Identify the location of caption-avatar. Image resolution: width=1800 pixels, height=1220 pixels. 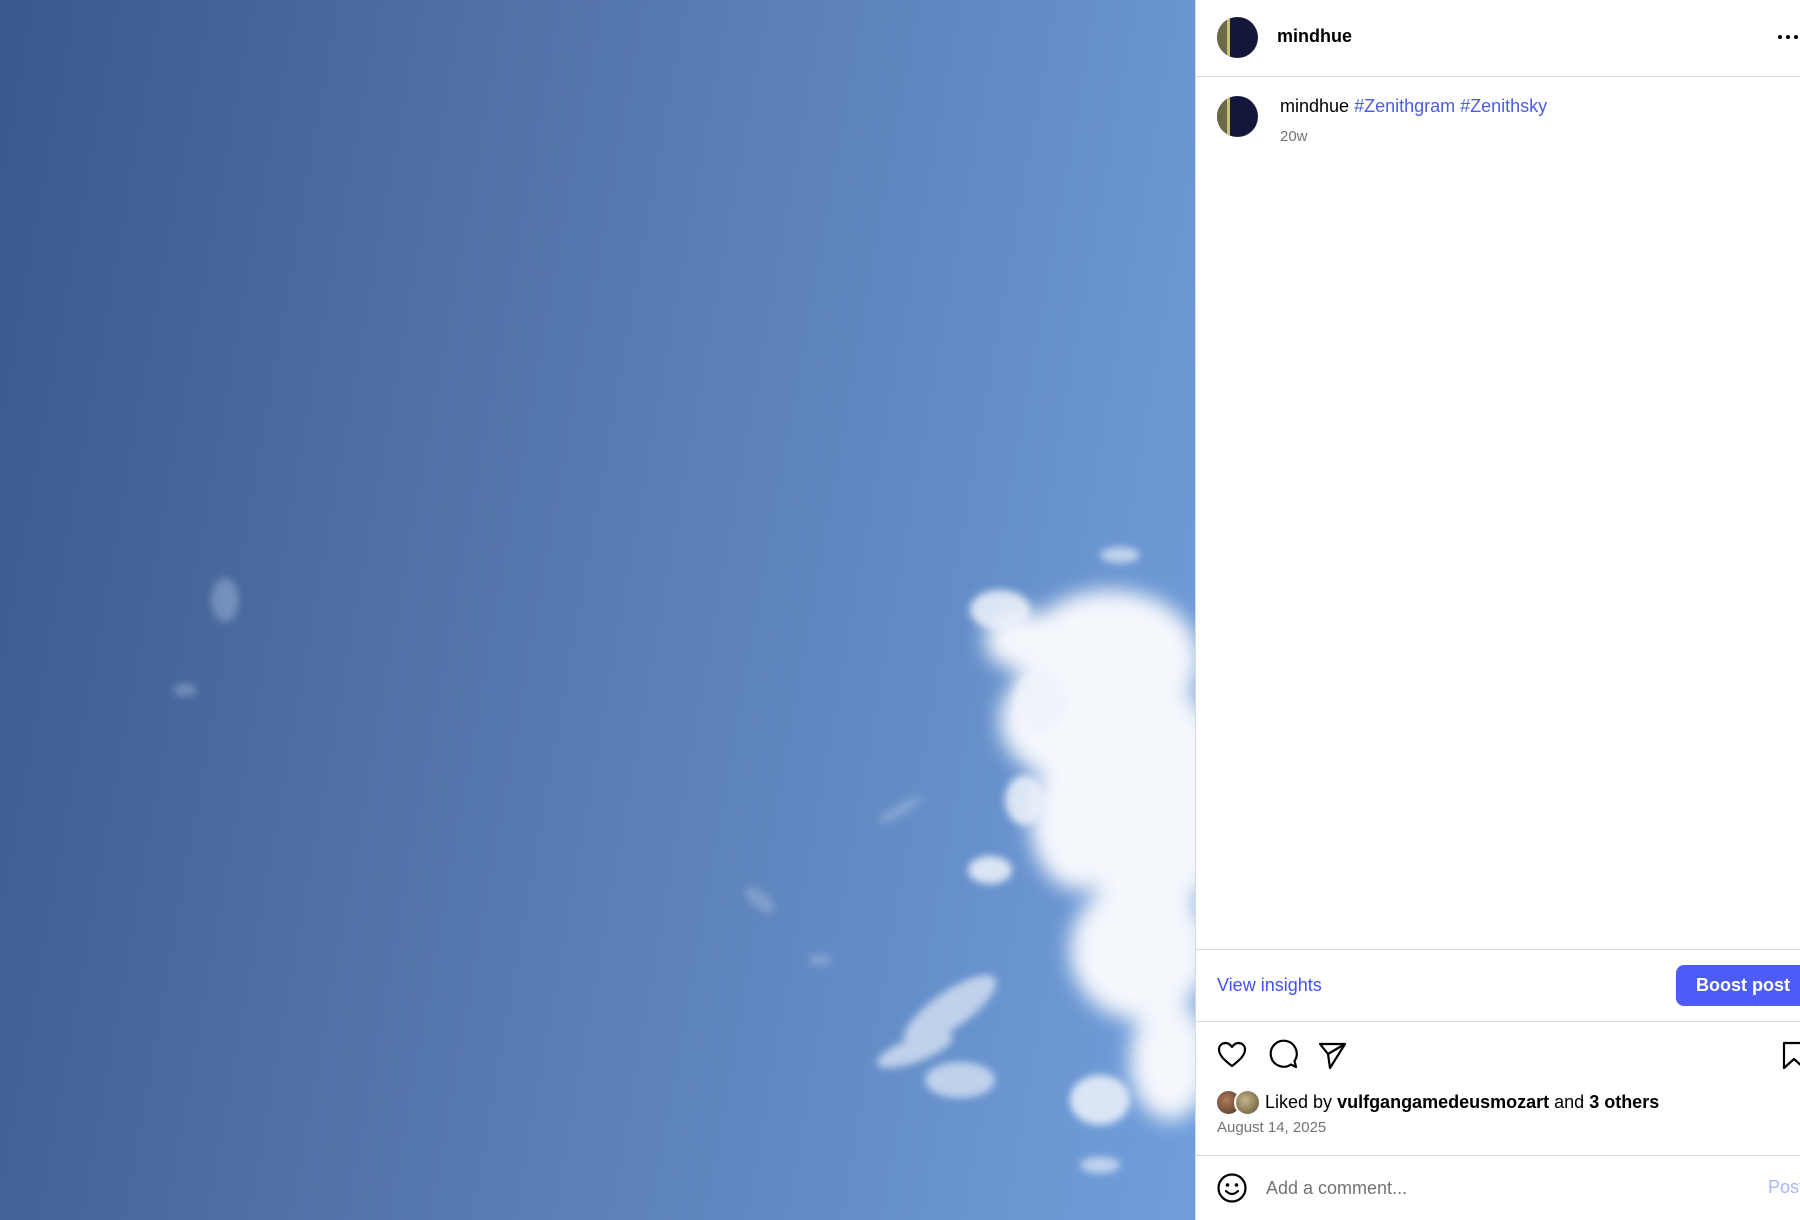
(1237, 116).